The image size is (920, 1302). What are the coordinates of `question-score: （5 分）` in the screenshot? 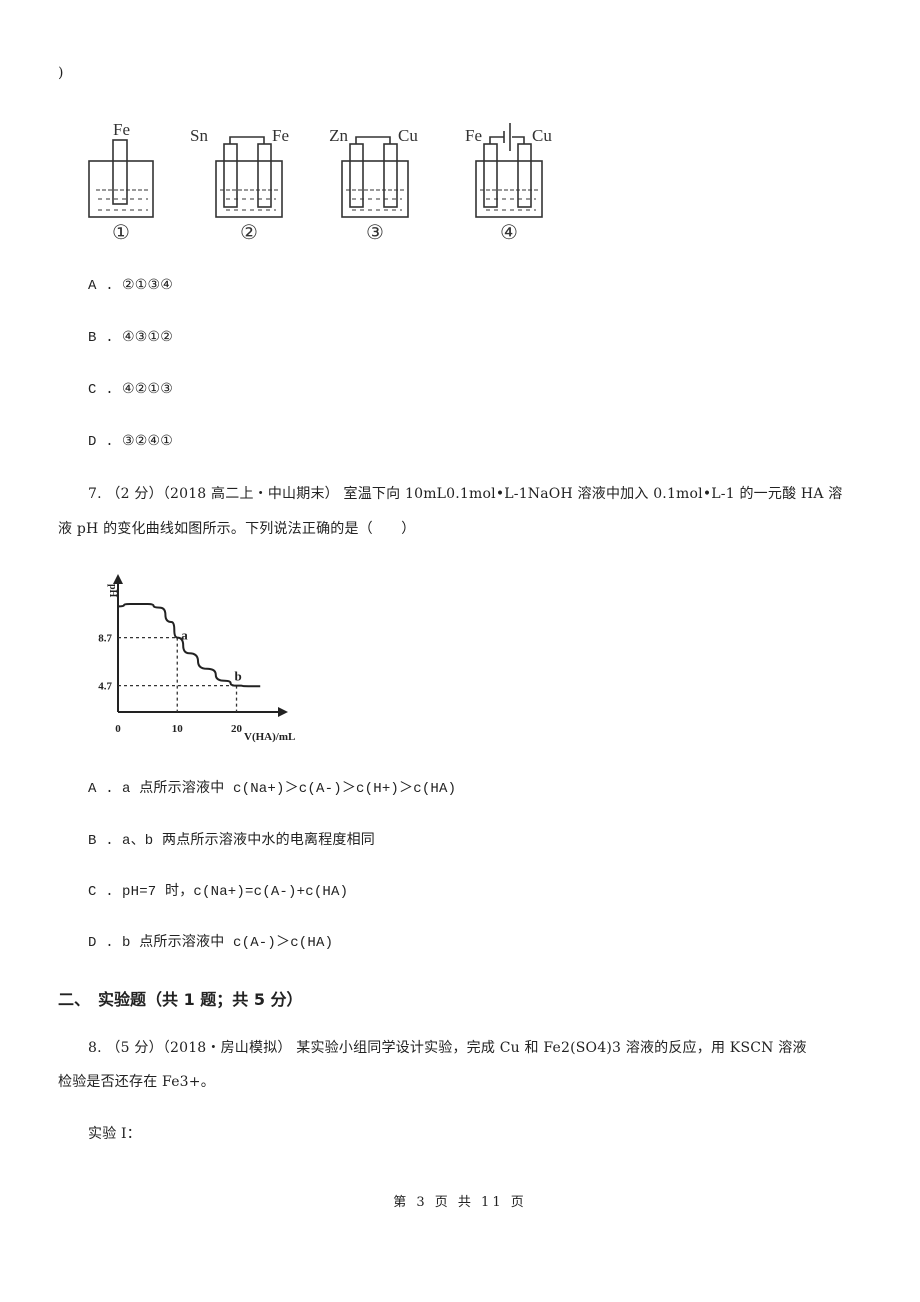 It's located at (134, 1048).